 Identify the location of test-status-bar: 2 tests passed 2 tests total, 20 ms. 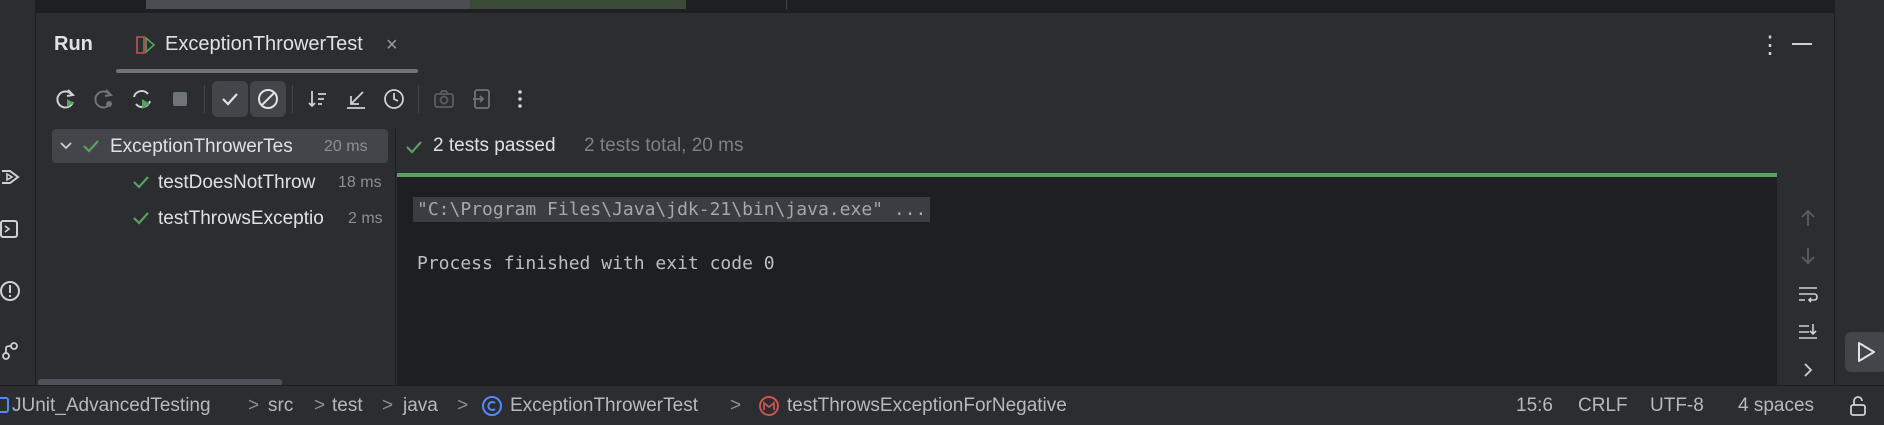
(1115, 147).